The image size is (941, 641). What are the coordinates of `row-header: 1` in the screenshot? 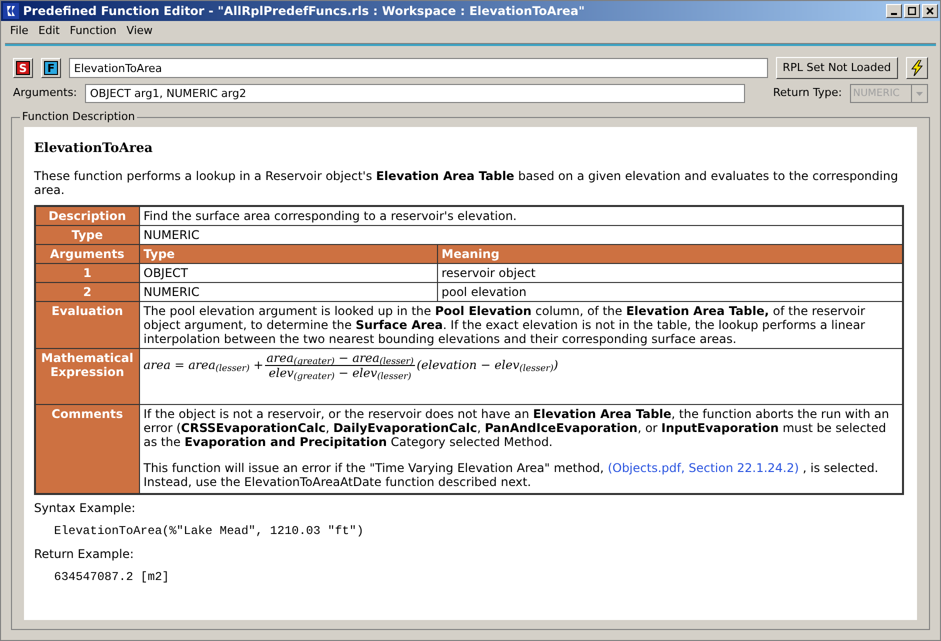 It's located at (87, 272).